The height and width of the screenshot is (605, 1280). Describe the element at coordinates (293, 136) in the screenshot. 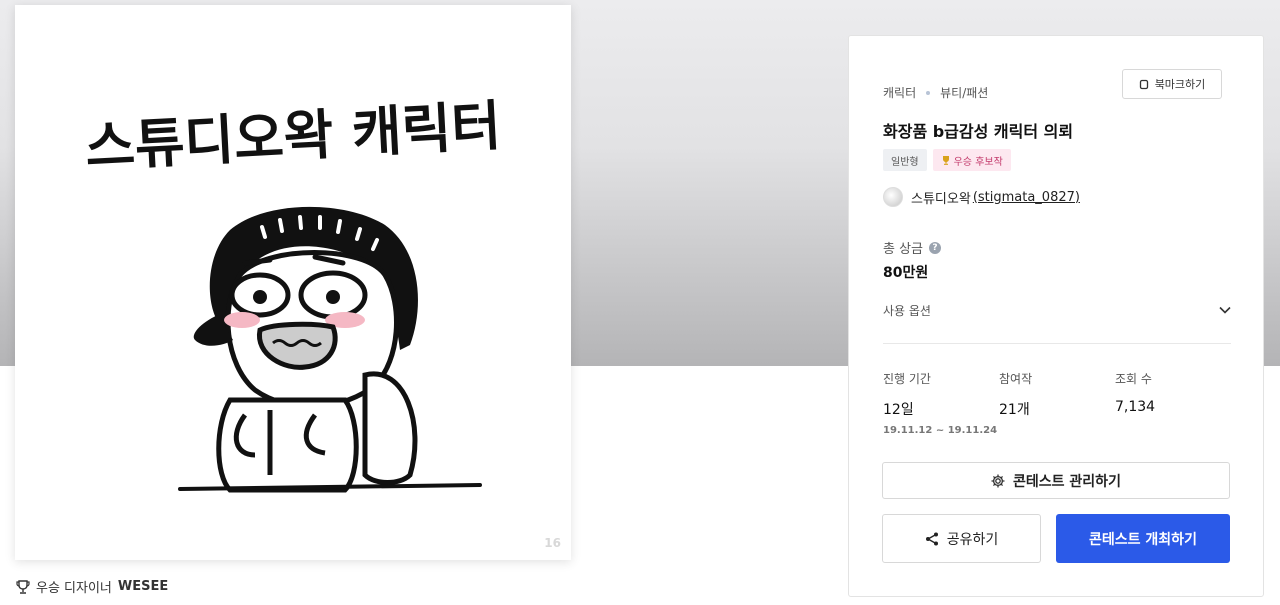

I see `artwork-headline: 스튜디오왁 캐릭터` at that location.